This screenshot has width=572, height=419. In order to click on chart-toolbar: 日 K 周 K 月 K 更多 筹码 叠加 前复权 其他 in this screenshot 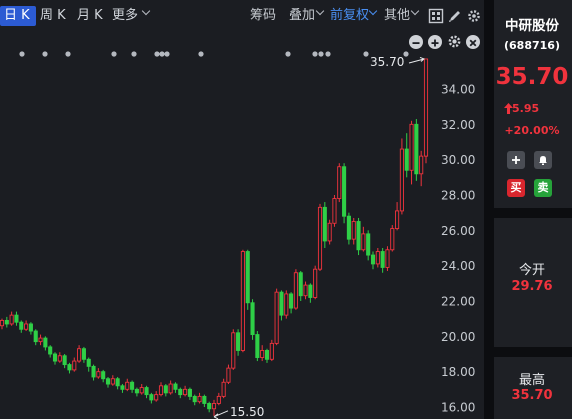, I will do `click(242, 15)`.